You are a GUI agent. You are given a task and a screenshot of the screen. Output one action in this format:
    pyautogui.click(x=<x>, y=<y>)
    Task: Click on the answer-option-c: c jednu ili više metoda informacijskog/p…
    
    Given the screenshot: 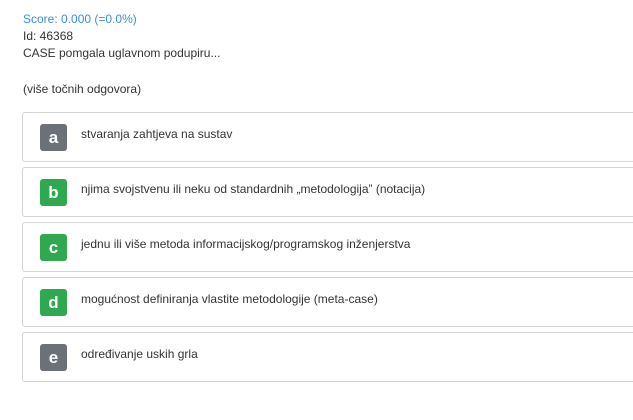 What is the action you would take?
    pyautogui.click(x=327, y=247)
    